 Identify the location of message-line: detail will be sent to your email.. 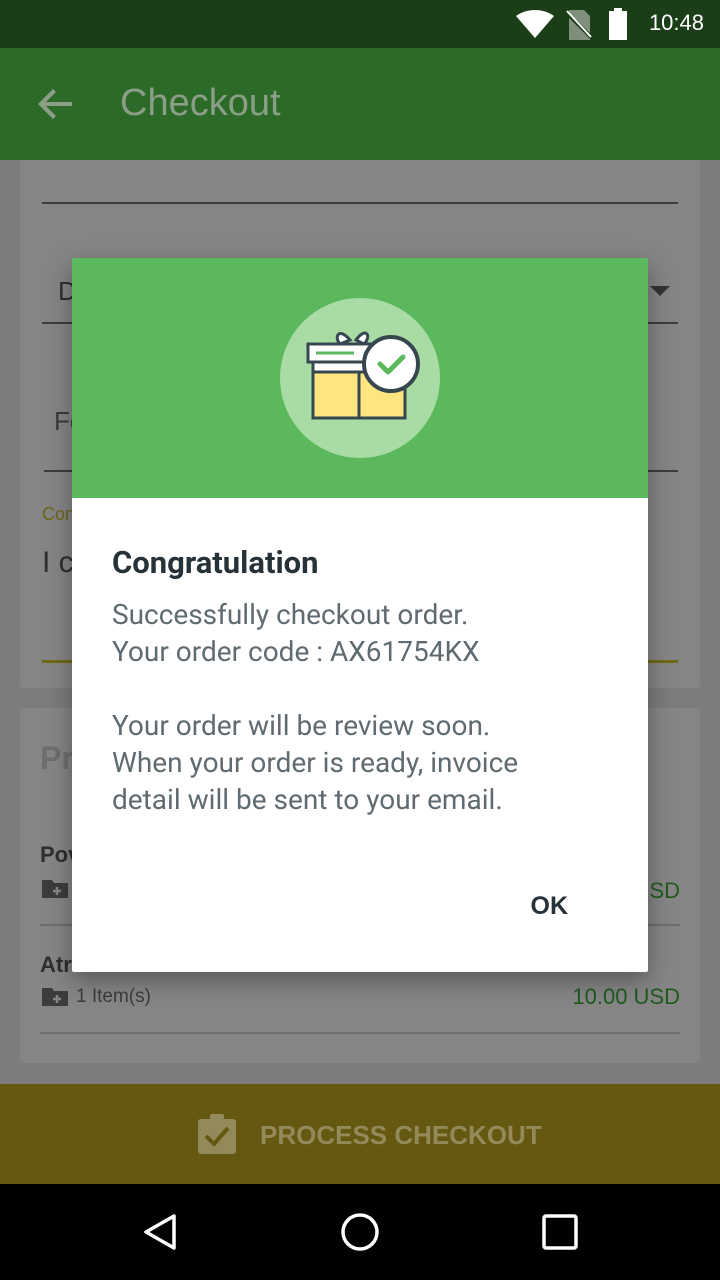
(307, 799).